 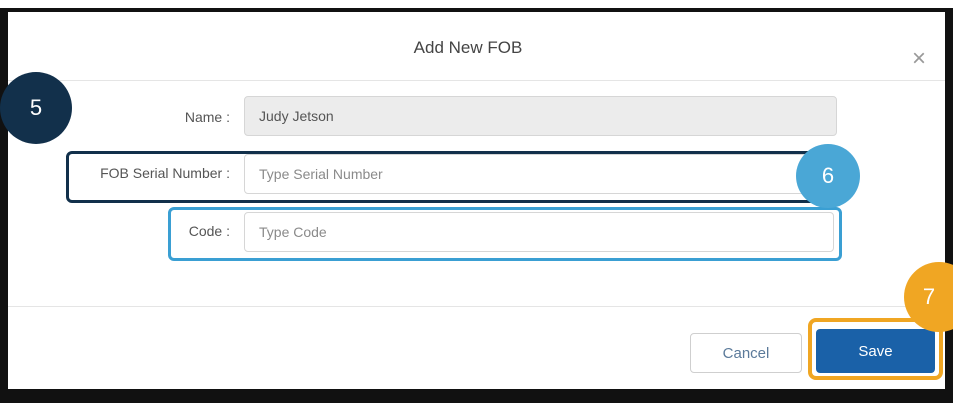 I want to click on name-field, so click(x=540, y=116).